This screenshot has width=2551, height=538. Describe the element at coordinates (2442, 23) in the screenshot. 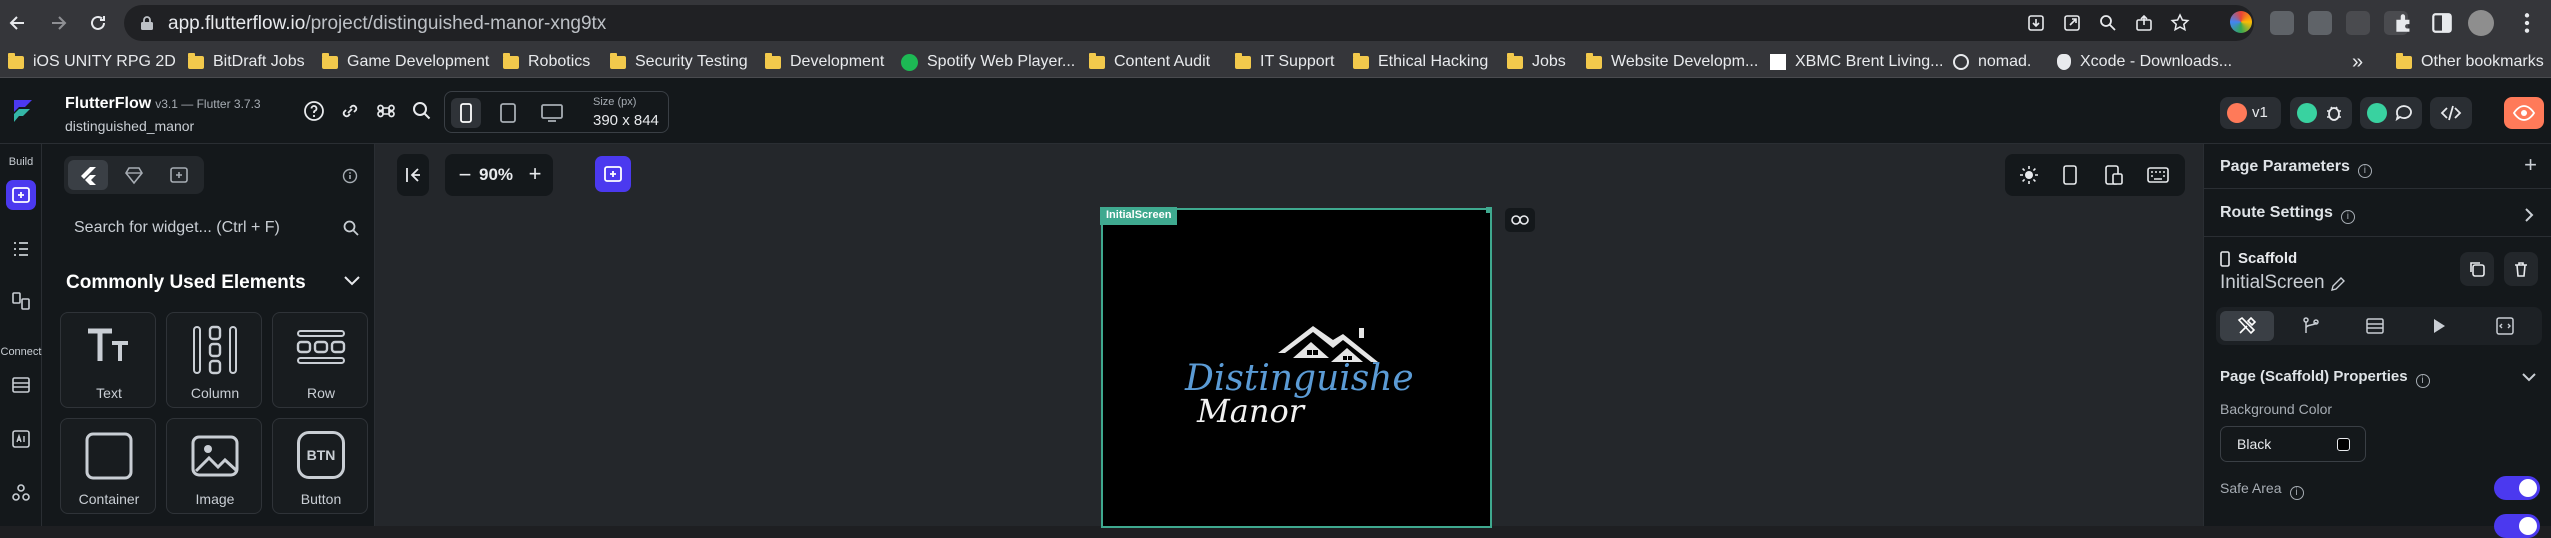

I see `side-panel-icon` at that location.